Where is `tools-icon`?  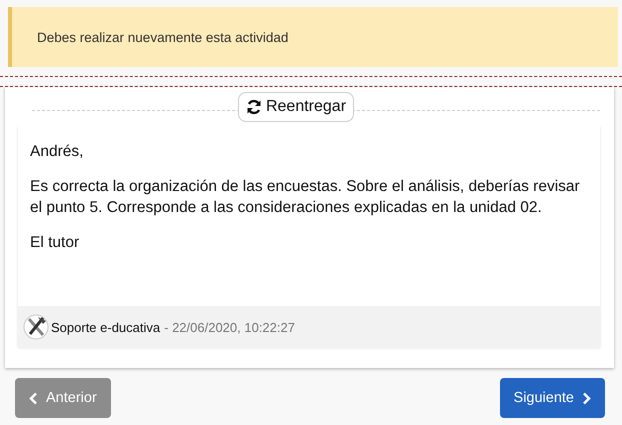 tools-icon is located at coordinates (36, 327).